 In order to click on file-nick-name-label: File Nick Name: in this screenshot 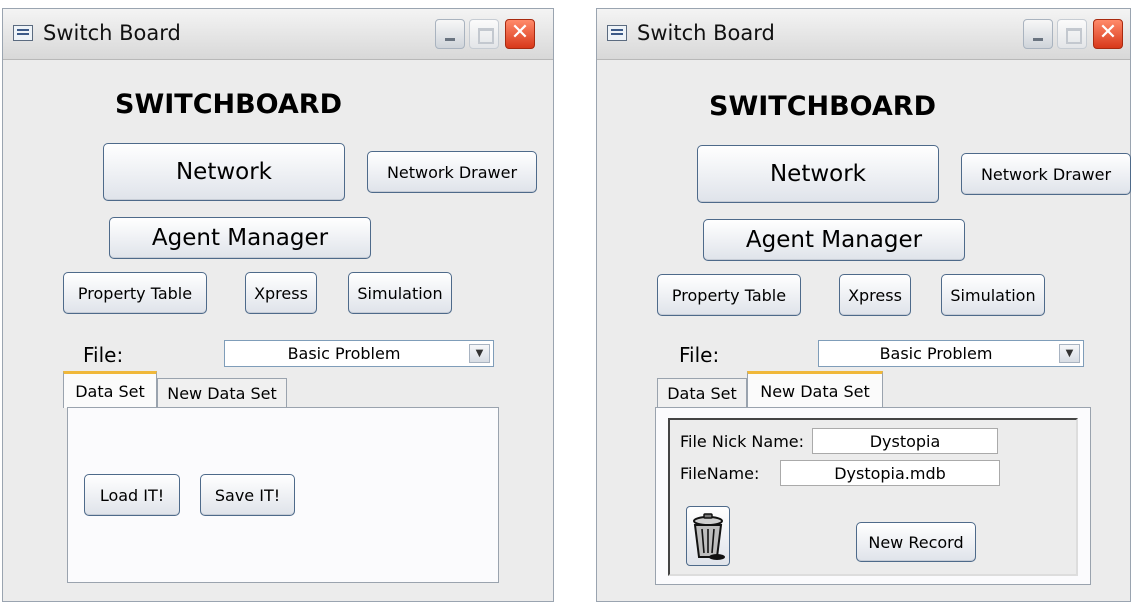, I will do `click(742, 441)`.